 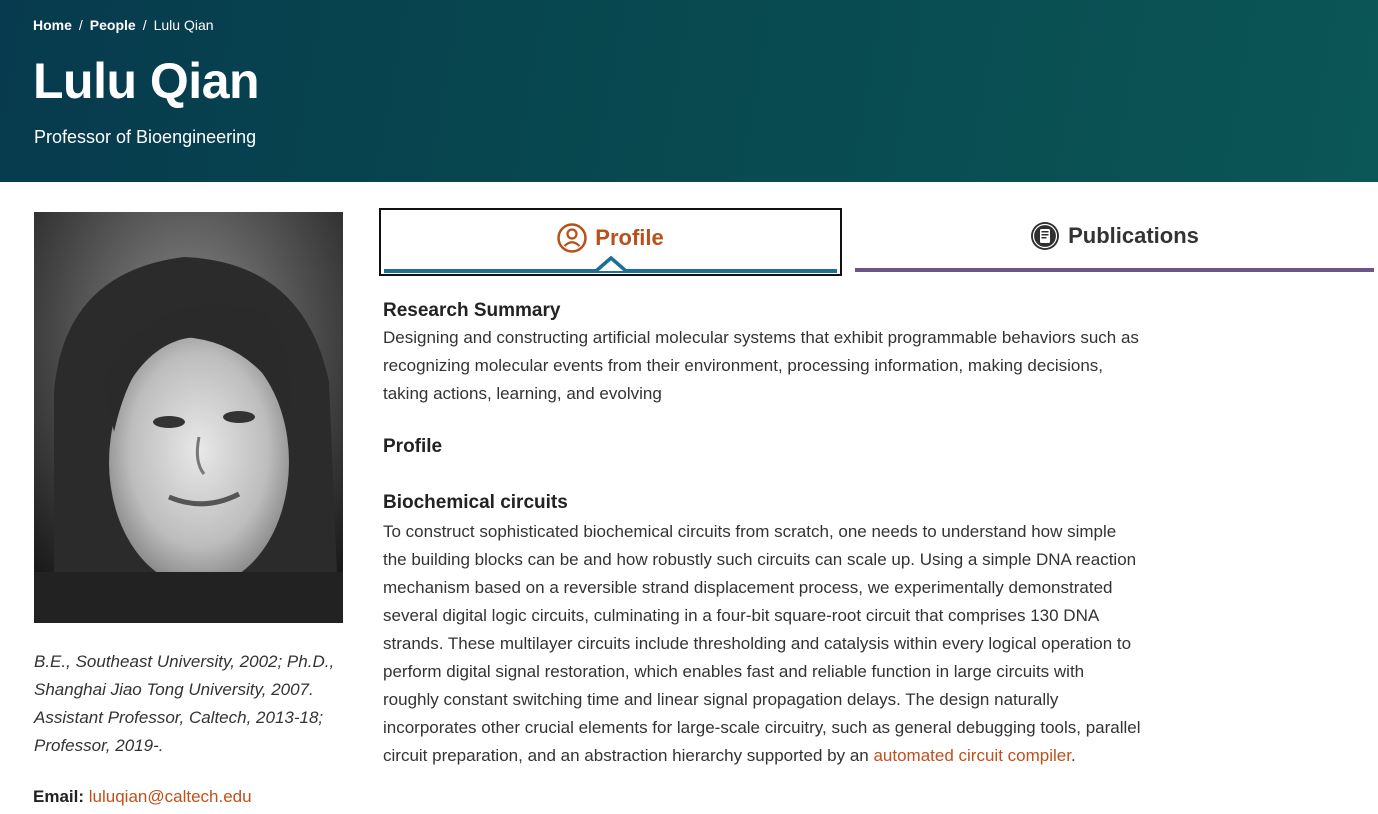 What do you see at coordinates (1114, 270) in the screenshot?
I see `tab-inactive-indicator` at bounding box center [1114, 270].